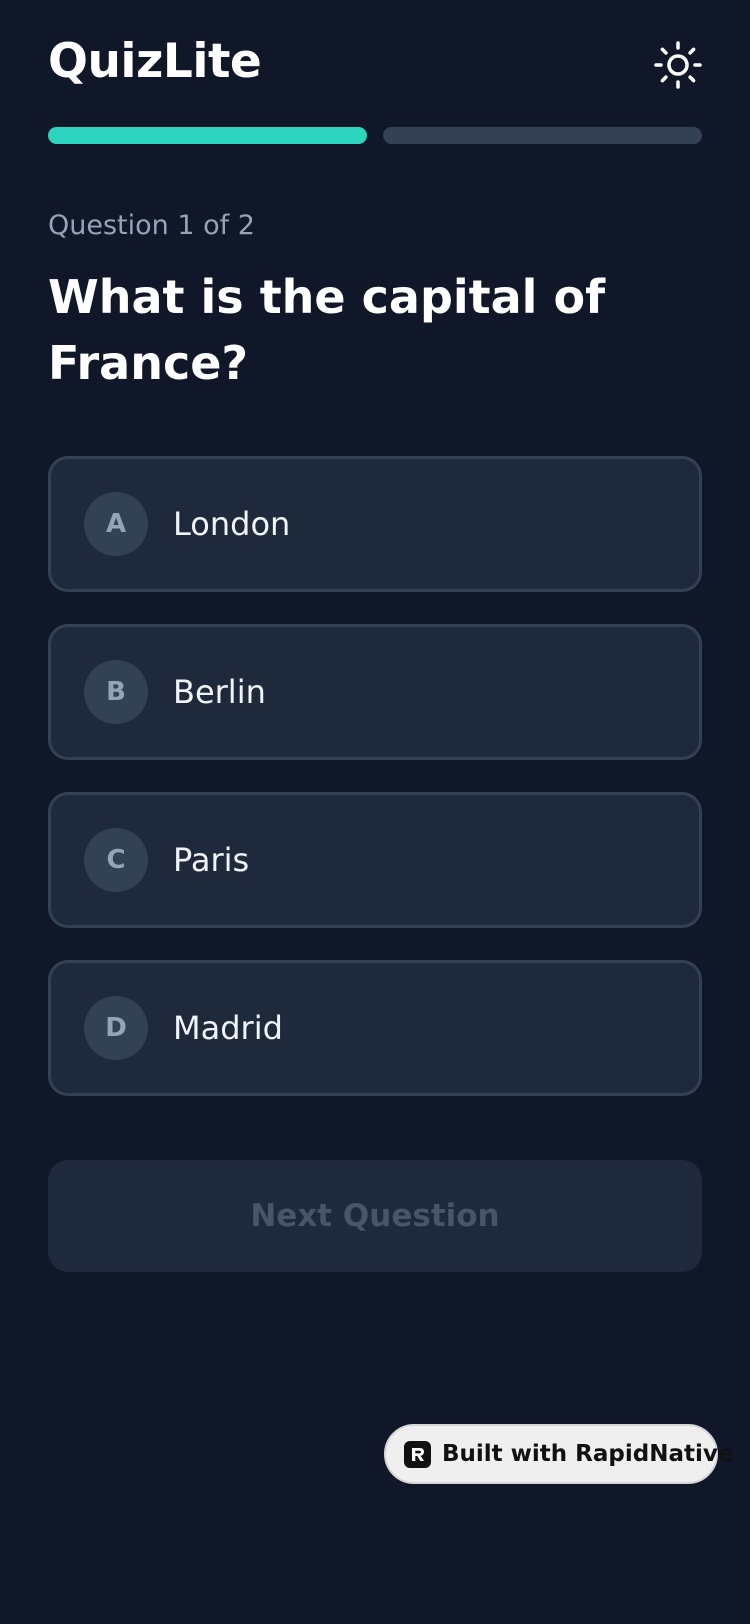 The height and width of the screenshot is (1624, 750). What do you see at coordinates (228, 1028) in the screenshot?
I see `option-label: Madrid` at bounding box center [228, 1028].